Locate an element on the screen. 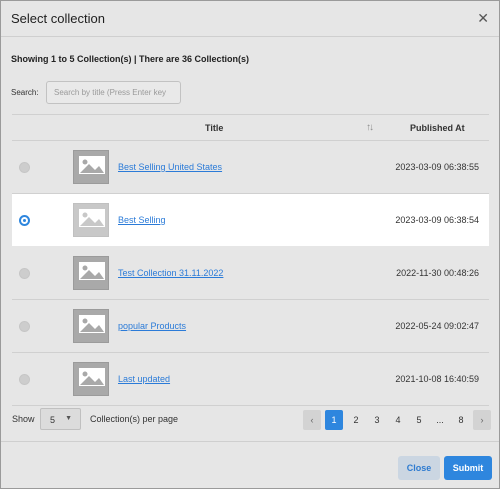 The image size is (500, 489). show-label: Show is located at coordinates (23, 419).